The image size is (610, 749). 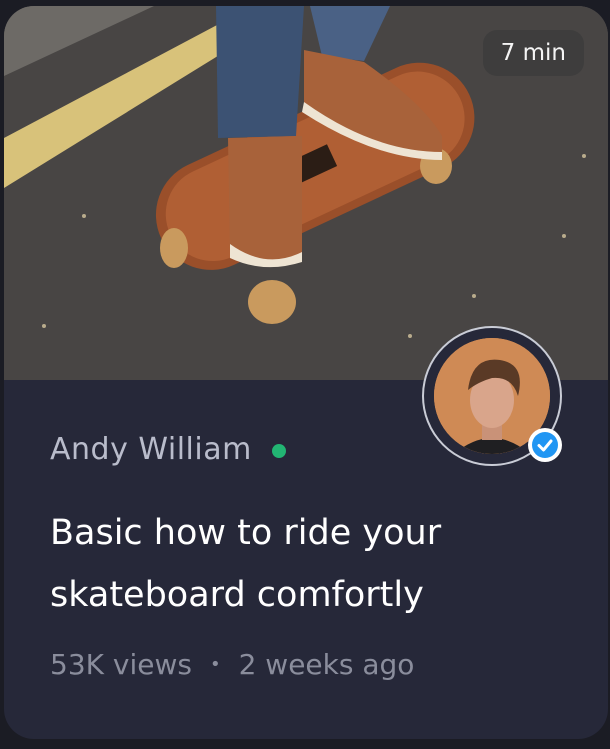 What do you see at coordinates (121, 664) in the screenshot?
I see `view-count: 53K views` at bounding box center [121, 664].